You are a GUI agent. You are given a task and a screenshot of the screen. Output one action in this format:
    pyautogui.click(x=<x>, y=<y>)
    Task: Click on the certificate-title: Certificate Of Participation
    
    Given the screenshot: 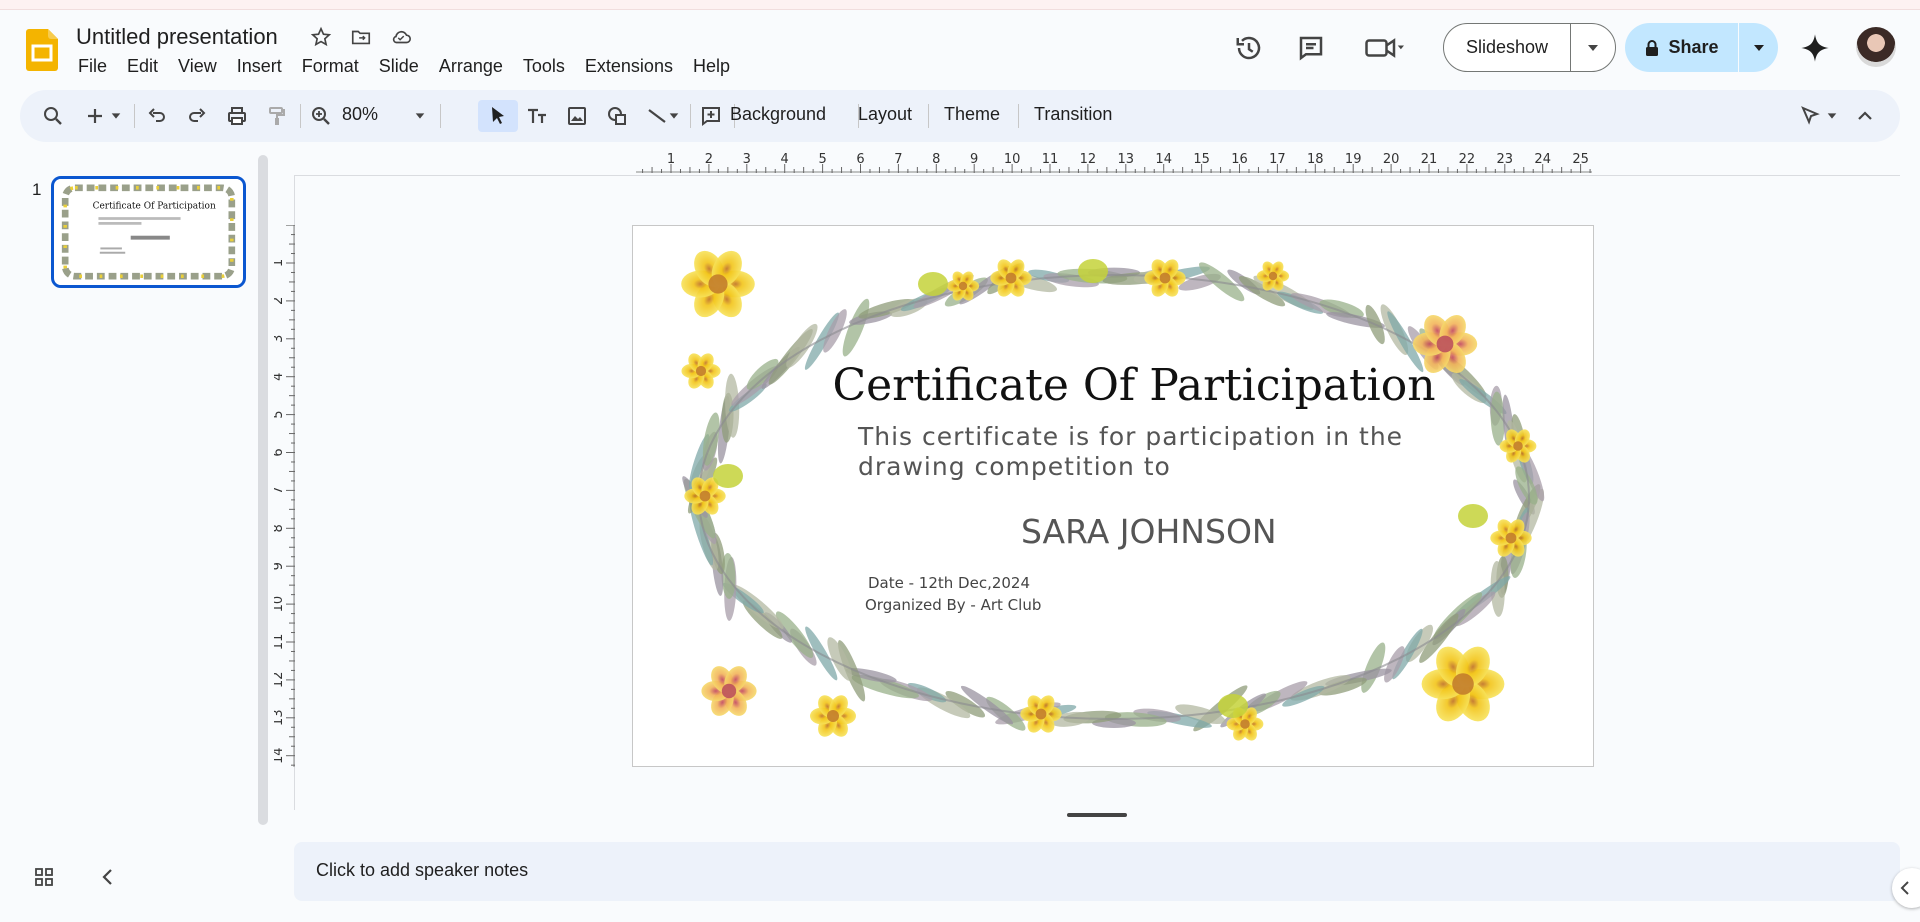 What is the action you would take?
    pyautogui.click(x=1113, y=385)
    